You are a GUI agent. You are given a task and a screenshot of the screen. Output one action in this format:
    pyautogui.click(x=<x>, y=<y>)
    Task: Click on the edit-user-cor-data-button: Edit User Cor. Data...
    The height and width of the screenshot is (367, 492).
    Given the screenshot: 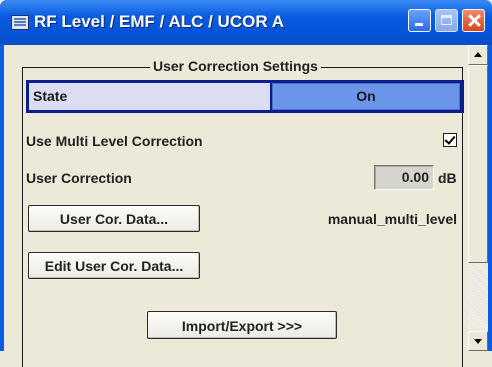 What is the action you would take?
    pyautogui.click(x=114, y=265)
    